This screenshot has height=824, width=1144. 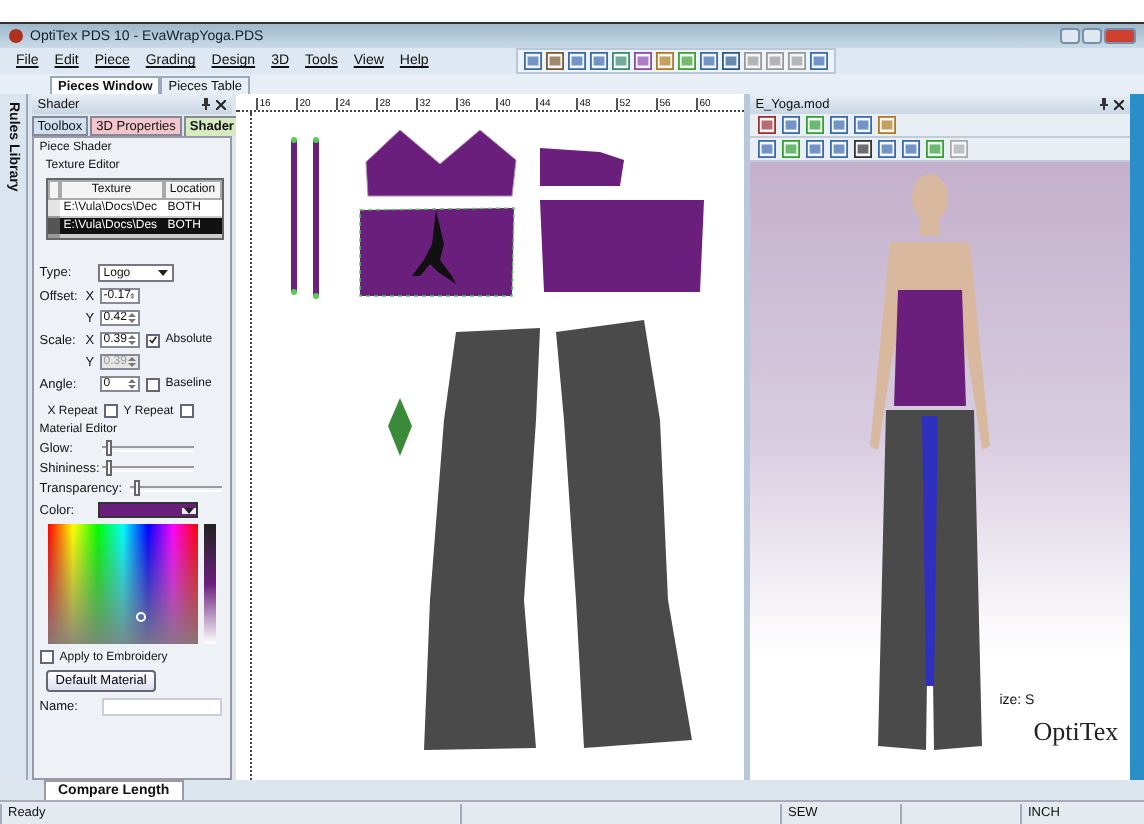 What do you see at coordinates (209, 584) in the screenshot?
I see `brightness-bar` at bounding box center [209, 584].